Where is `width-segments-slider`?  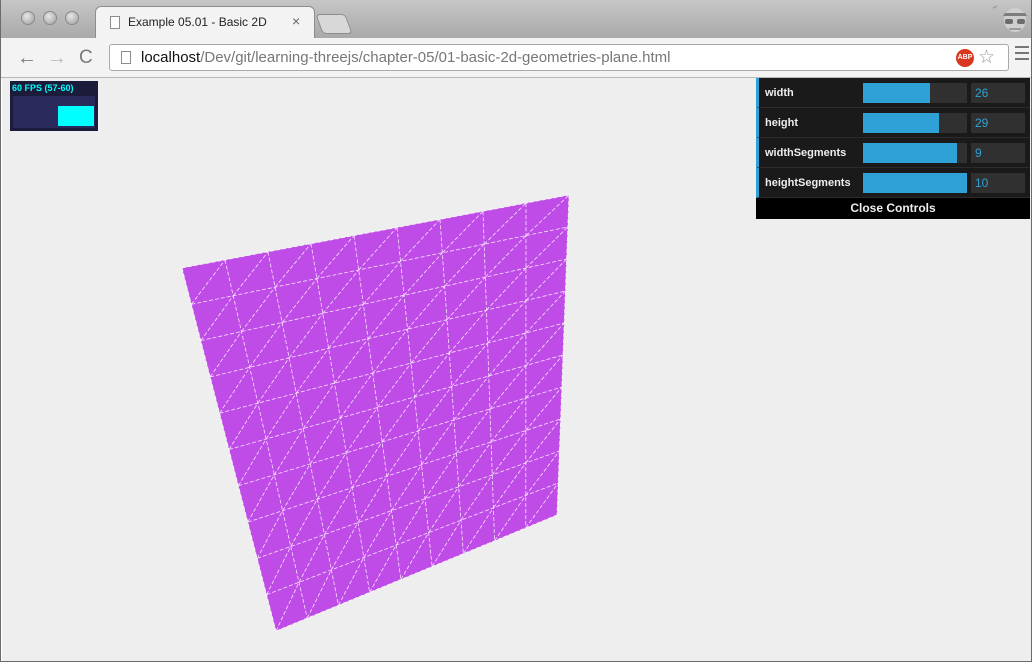 width-segments-slider is located at coordinates (915, 153).